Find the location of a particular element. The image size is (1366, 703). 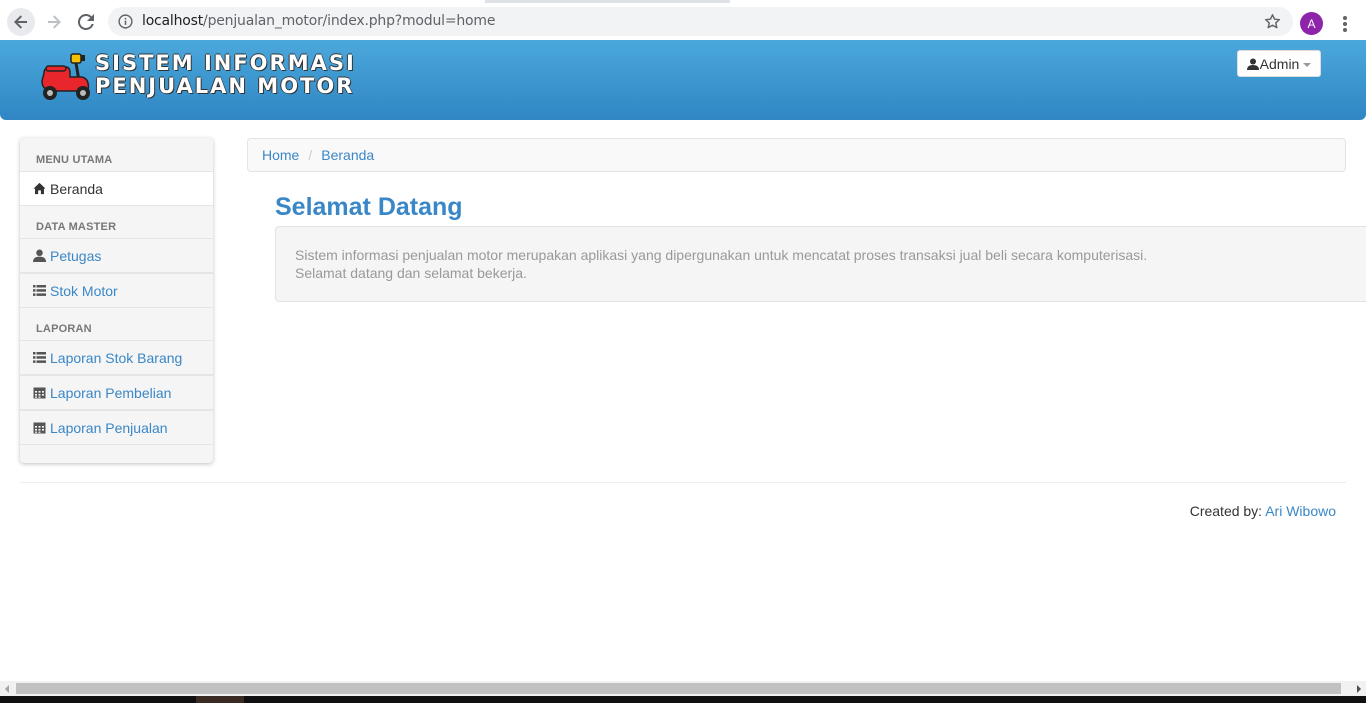

back-button is located at coordinates (21, 22).